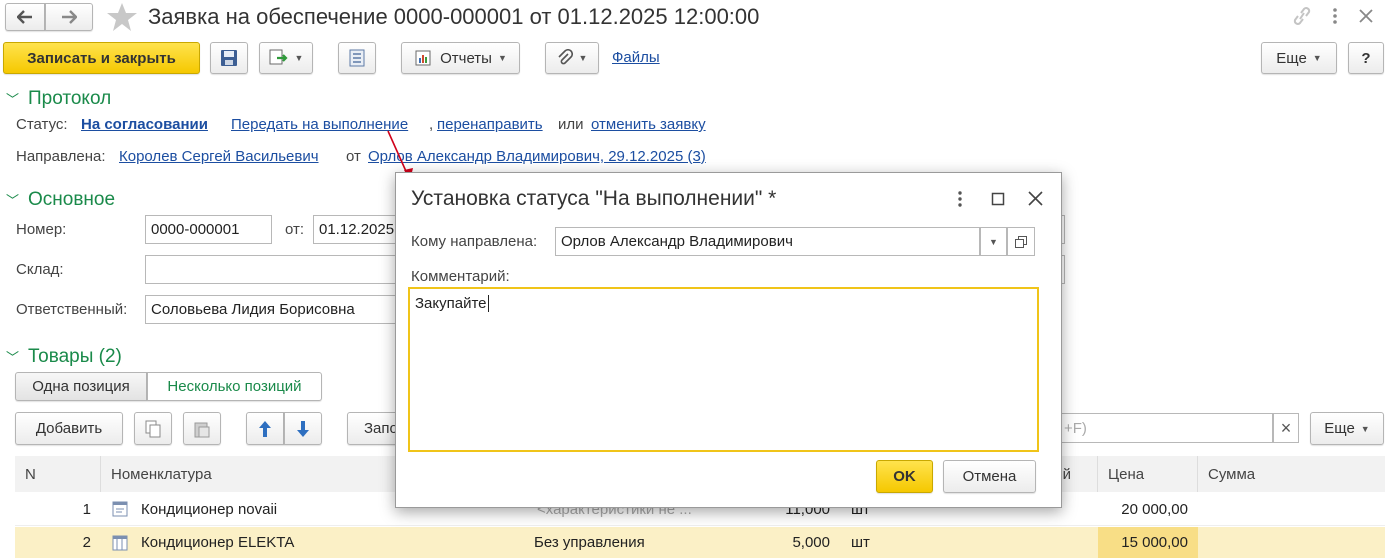 The image size is (1385, 558). I want to click on create-based-on-button: ▼, so click(286, 58).